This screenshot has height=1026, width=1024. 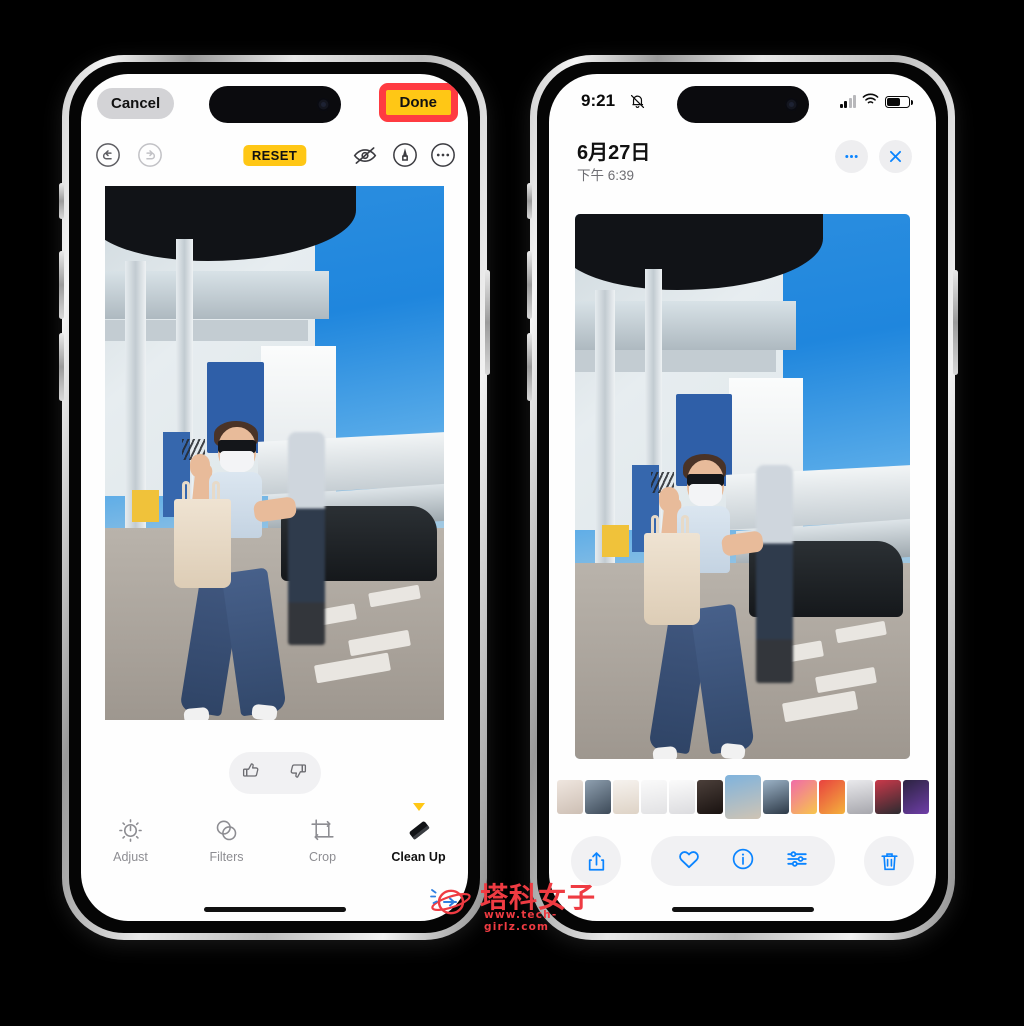 I want to click on done-button: Done, so click(x=418, y=102).